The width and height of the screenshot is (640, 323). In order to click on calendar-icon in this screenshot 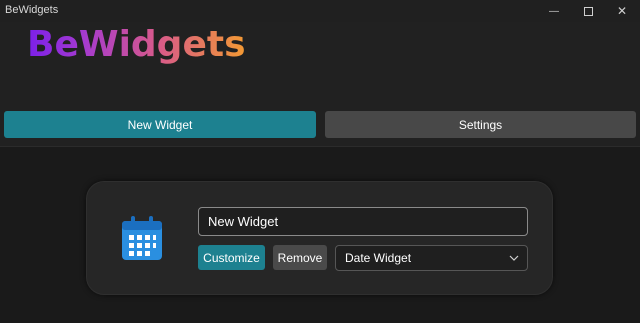, I will do `click(142, 238)`.